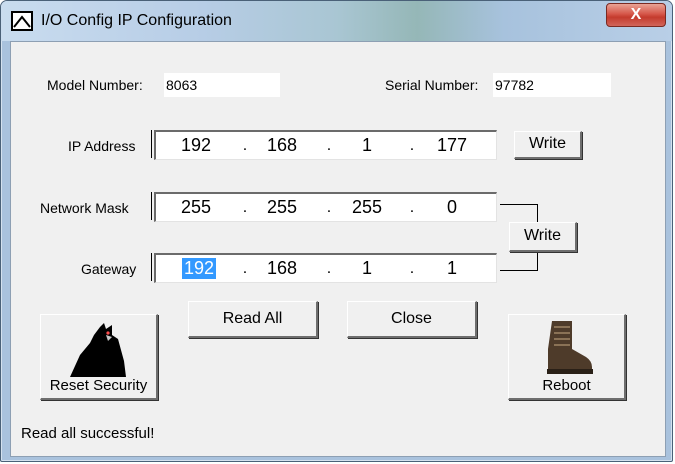 The image size is (675, 464). I want to click on mask-octet-2: 255, so click(282, 207).